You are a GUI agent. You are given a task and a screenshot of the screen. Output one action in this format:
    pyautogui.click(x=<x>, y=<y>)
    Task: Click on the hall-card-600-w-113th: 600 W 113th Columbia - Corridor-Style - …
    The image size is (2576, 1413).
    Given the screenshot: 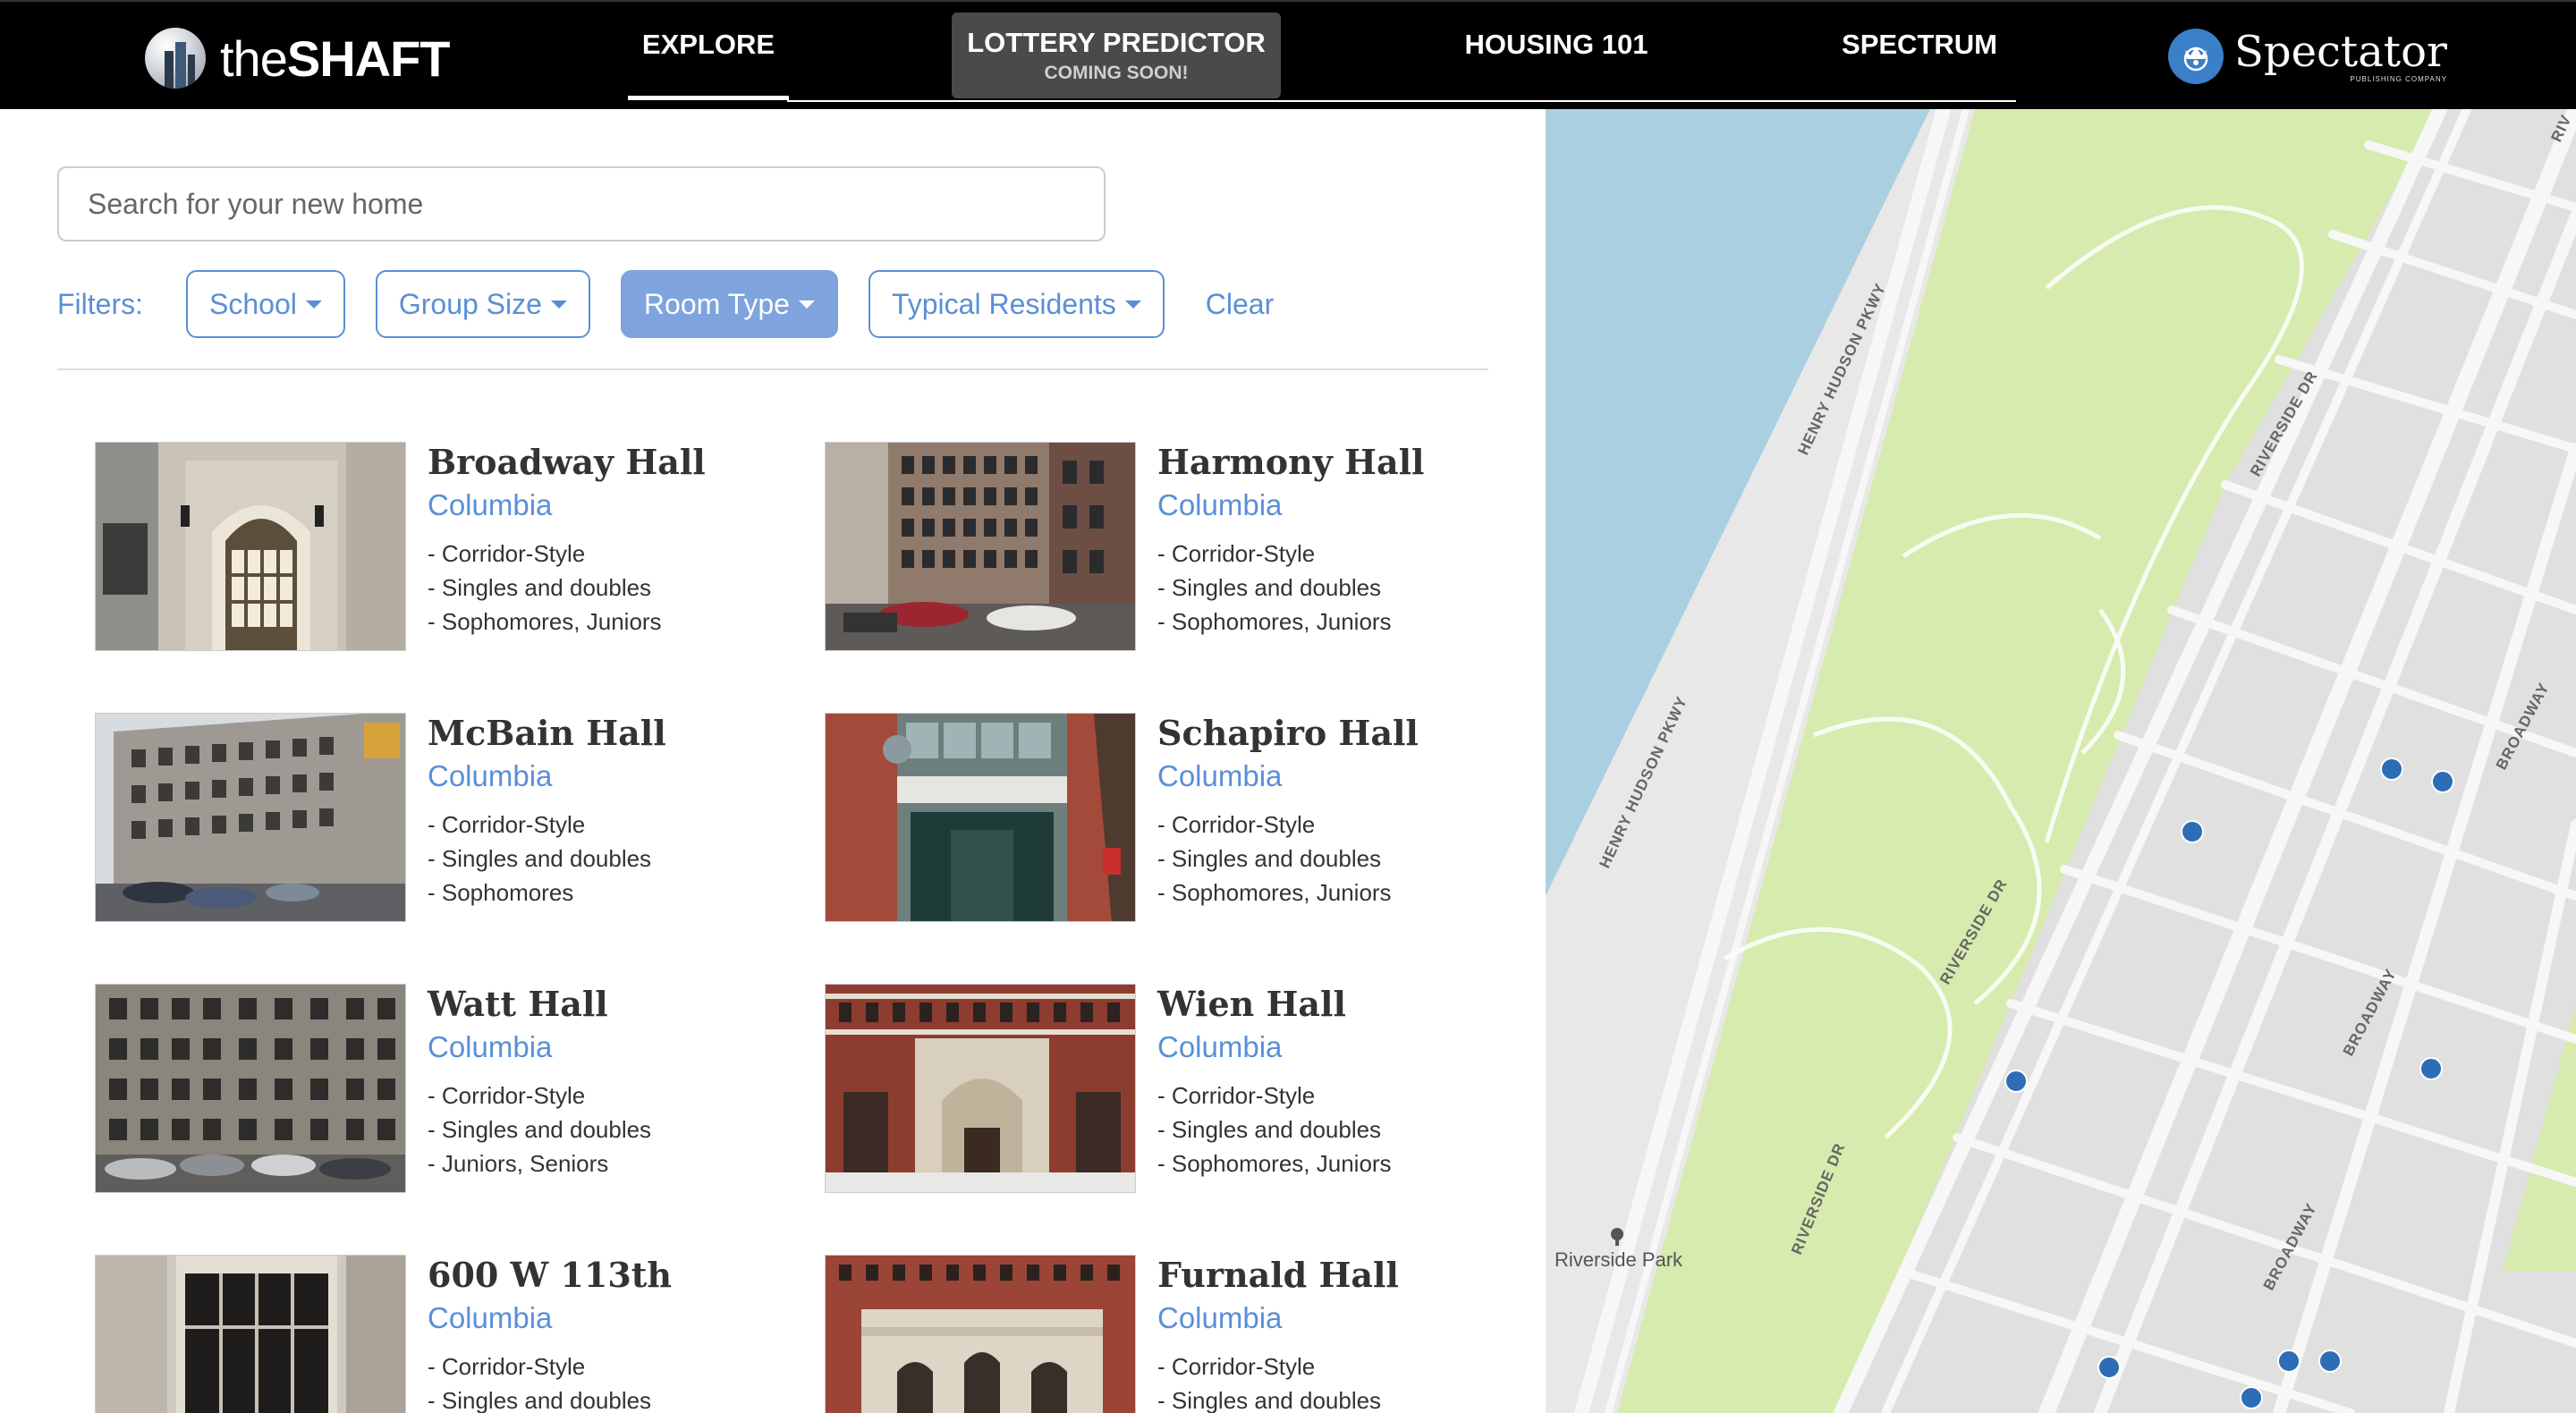 What is the action you would take?
    pyautogui.click(x=443, y=1334)
    